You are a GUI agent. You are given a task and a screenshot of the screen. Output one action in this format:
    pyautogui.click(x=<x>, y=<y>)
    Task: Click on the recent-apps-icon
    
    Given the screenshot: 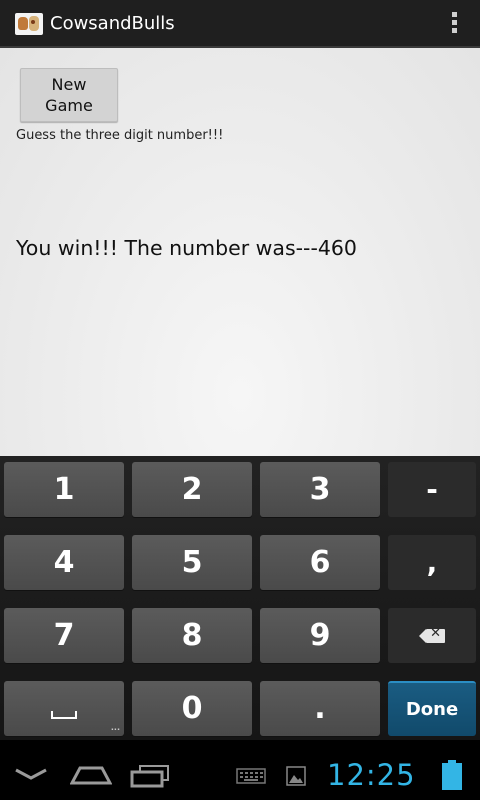 What is the action you would take?
    pyautogui.click(x=151, y=776)
    